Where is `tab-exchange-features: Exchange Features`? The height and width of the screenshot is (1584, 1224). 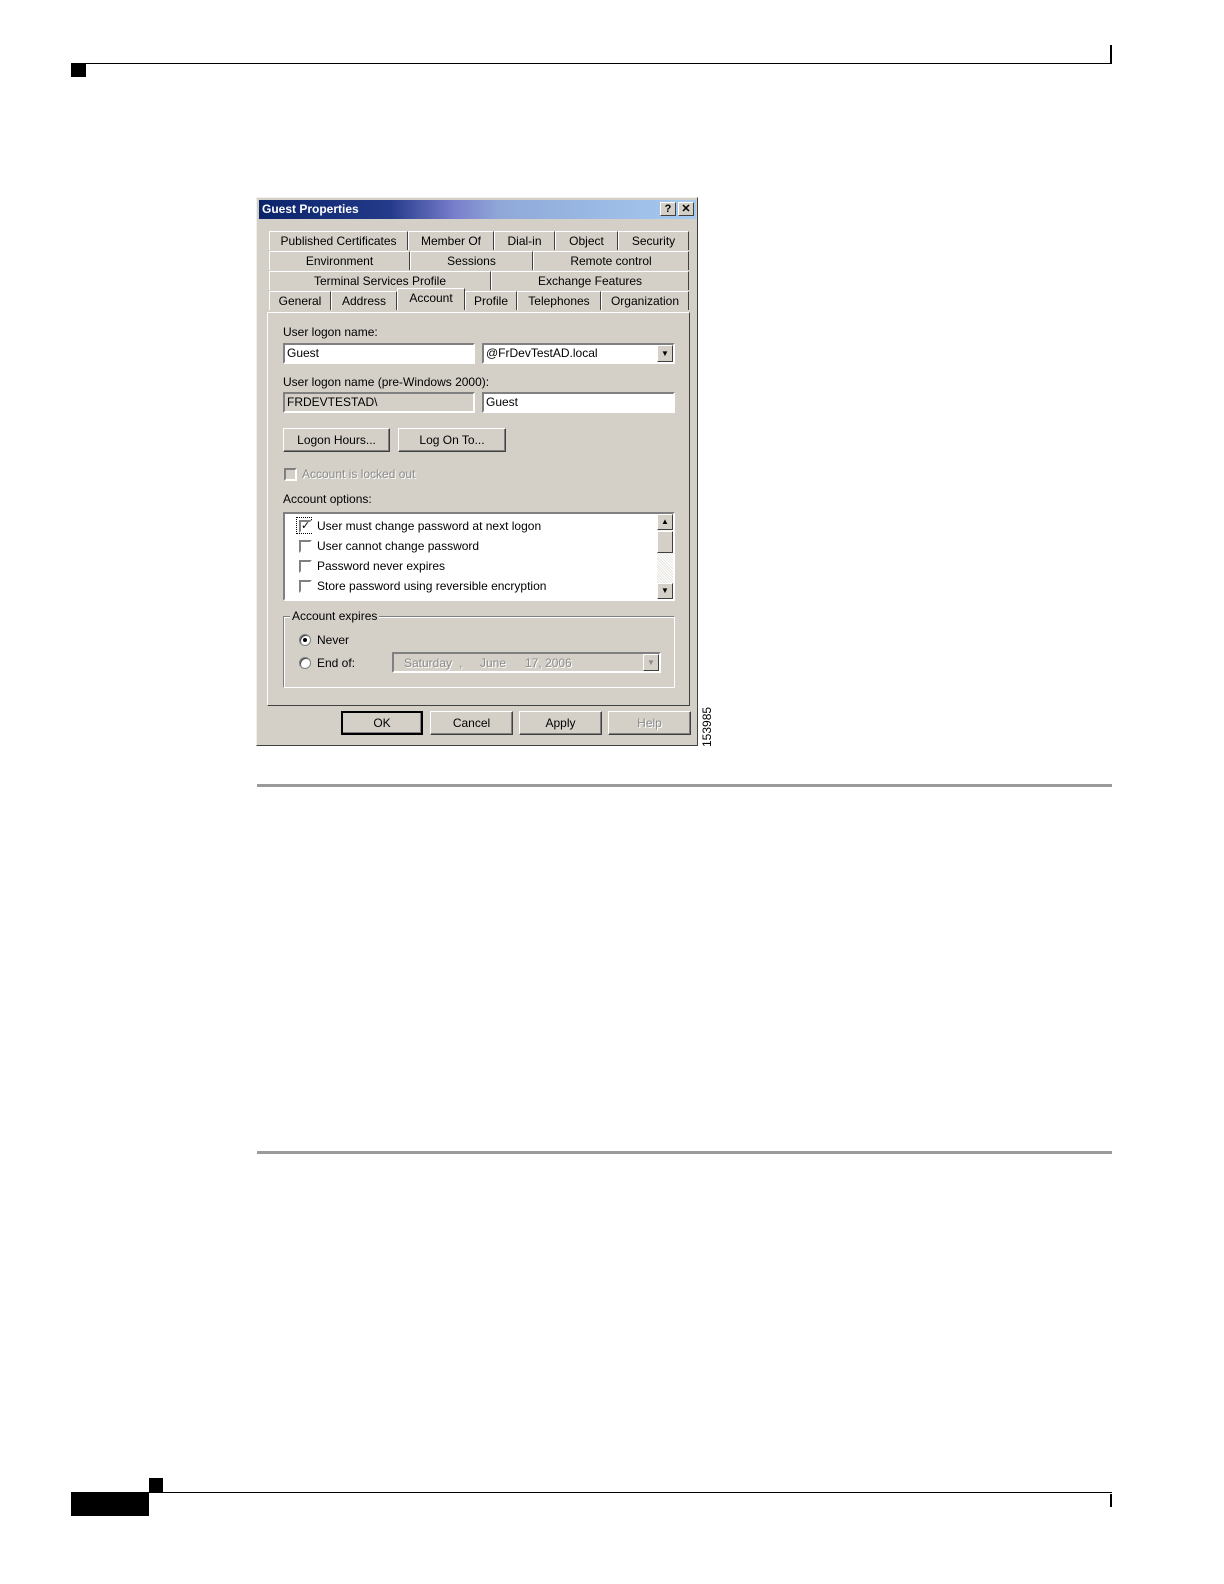 tab-exchange-features: Exchange Features is located at coordinates (590, 280).